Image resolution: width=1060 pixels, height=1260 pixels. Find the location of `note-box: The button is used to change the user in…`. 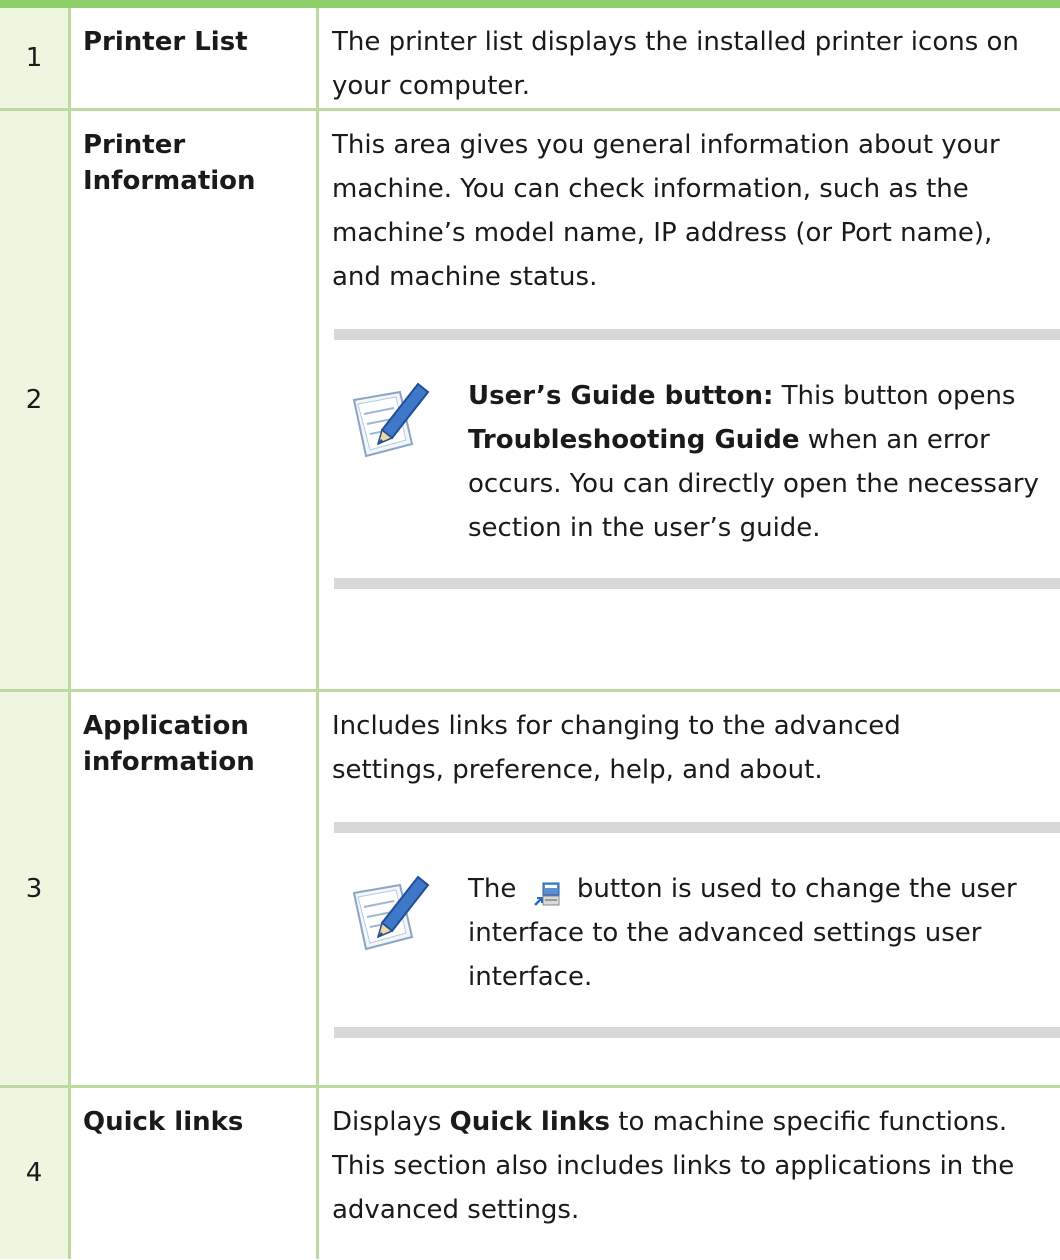

note-box: The button is used to change the user in… is located at coordinates (697, 930).